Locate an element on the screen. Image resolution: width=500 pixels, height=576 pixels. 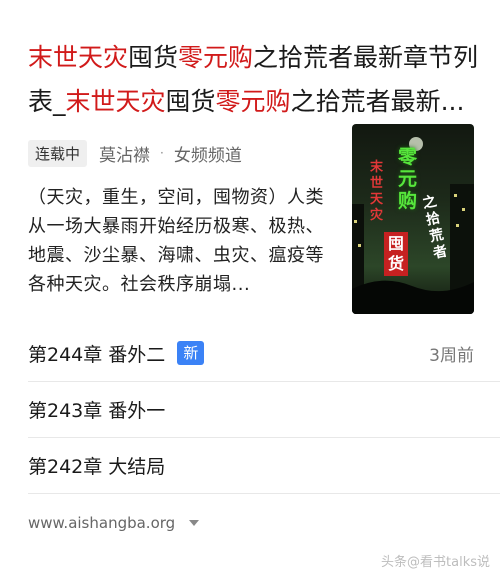
chapter-row: 第242章 大结局 is located at coordinates (251, 465).